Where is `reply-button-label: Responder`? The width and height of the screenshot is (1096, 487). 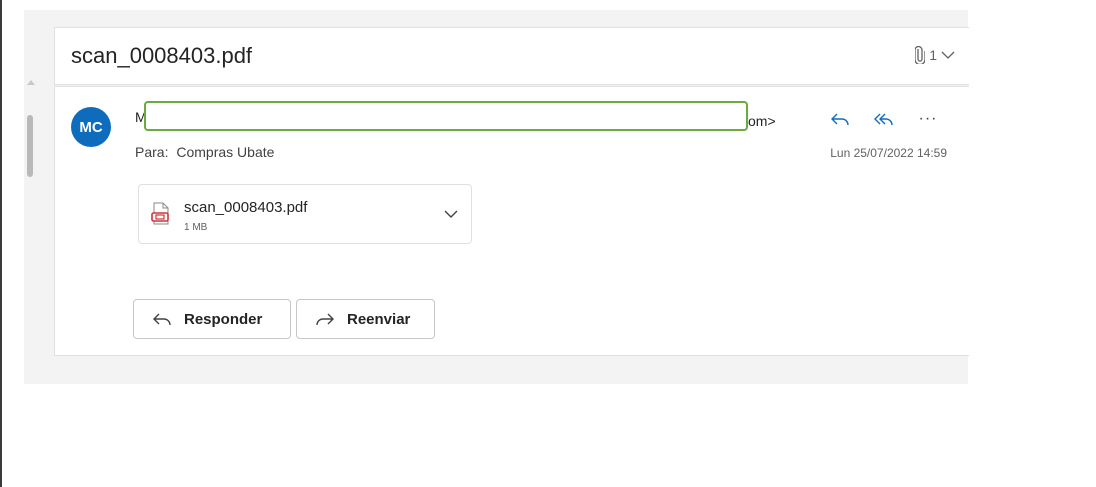
reply-button-label: Responder is located at coordinates (223, 319).